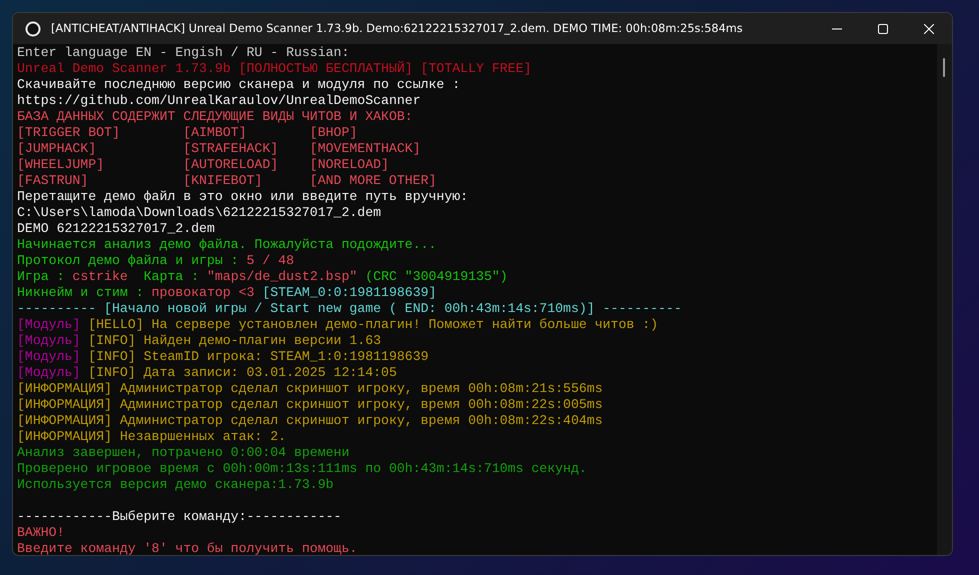 The image size is (979, 575). I want to click on close-icon, so click(929, 29).